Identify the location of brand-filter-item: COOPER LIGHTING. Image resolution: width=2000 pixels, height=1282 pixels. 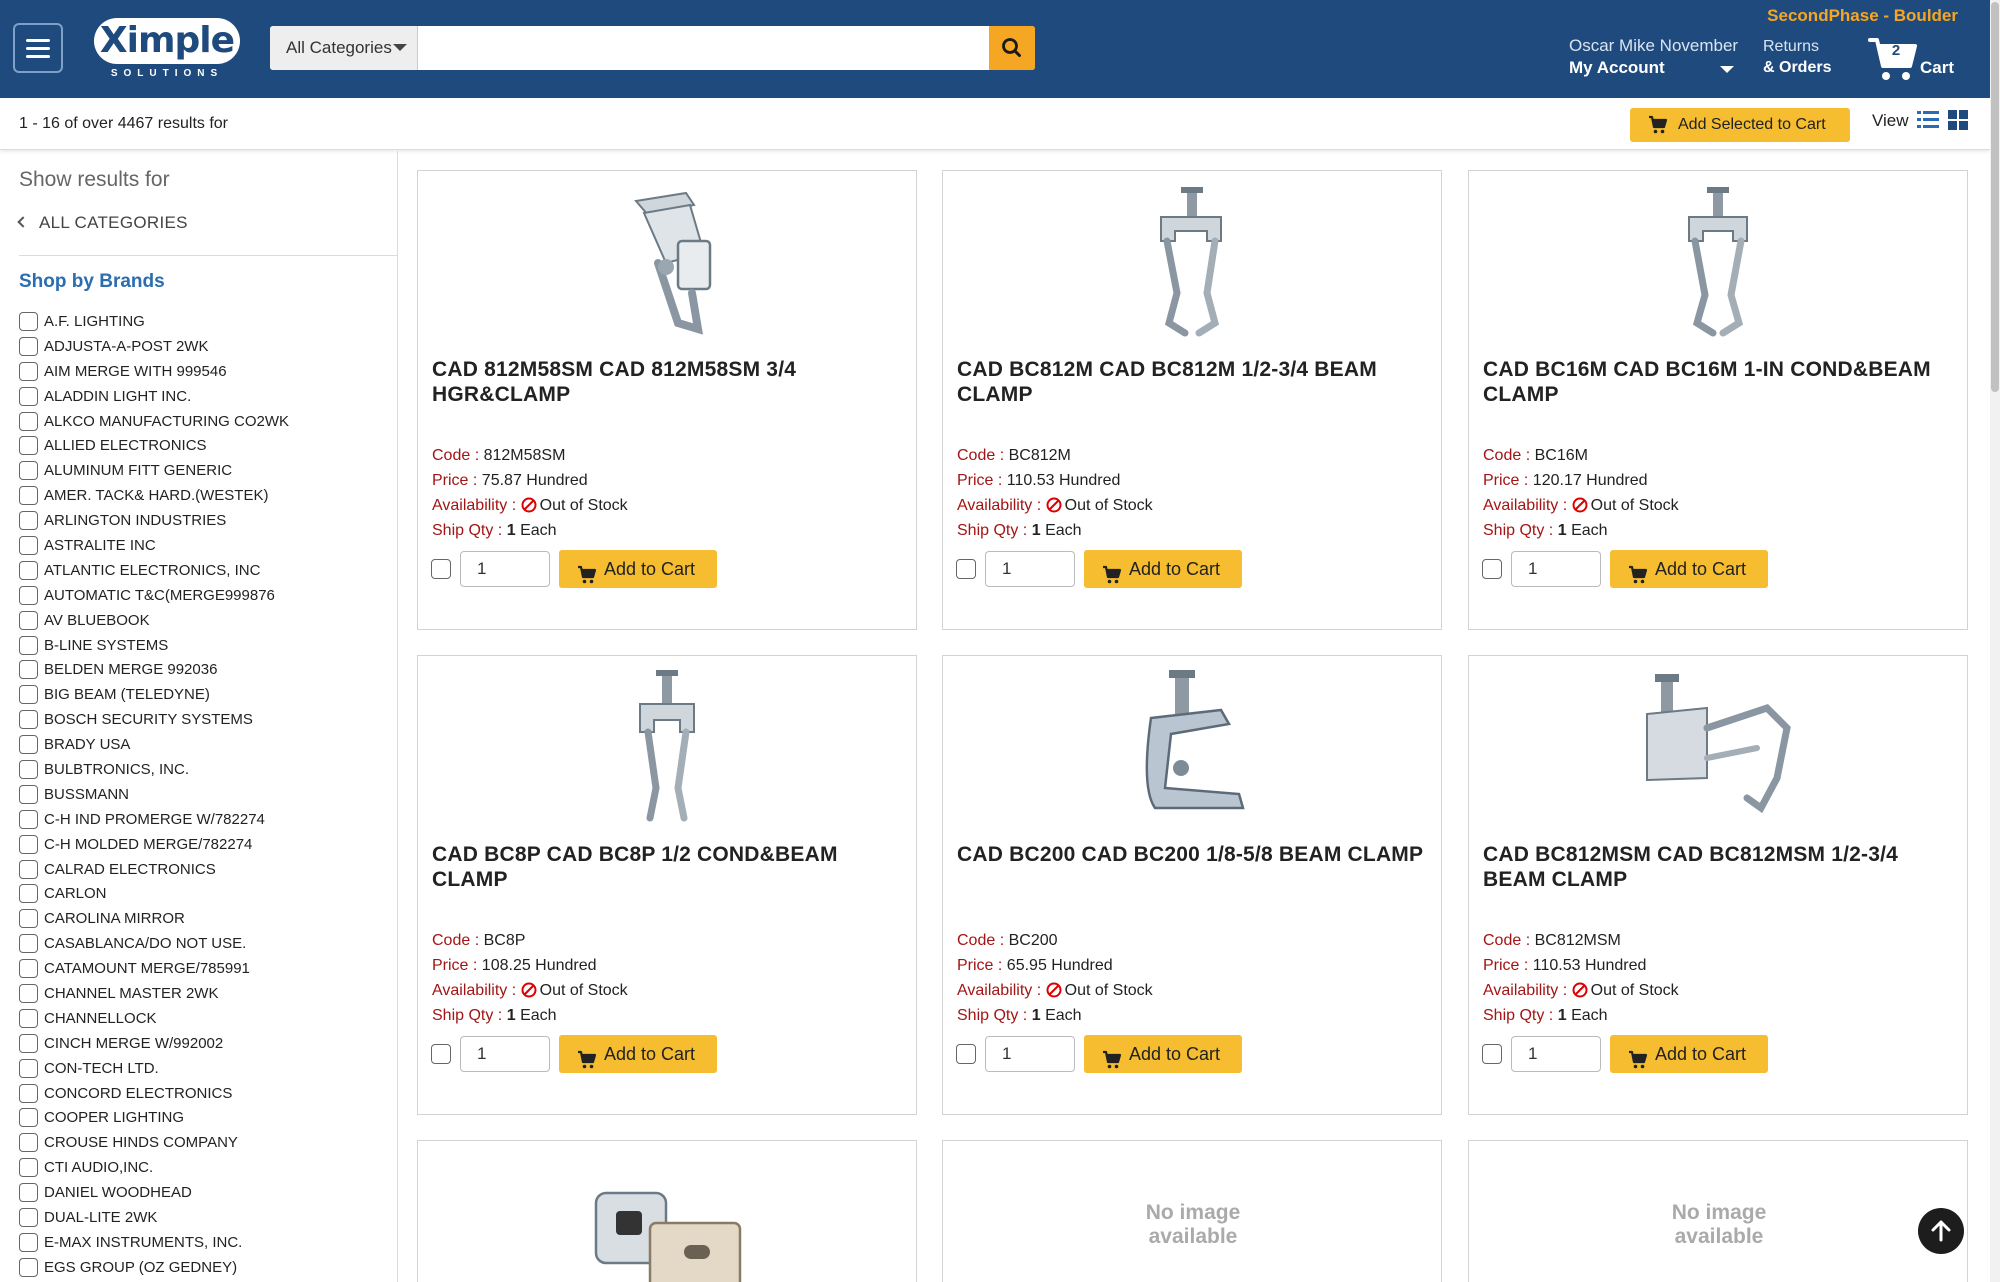
(154, 1118).